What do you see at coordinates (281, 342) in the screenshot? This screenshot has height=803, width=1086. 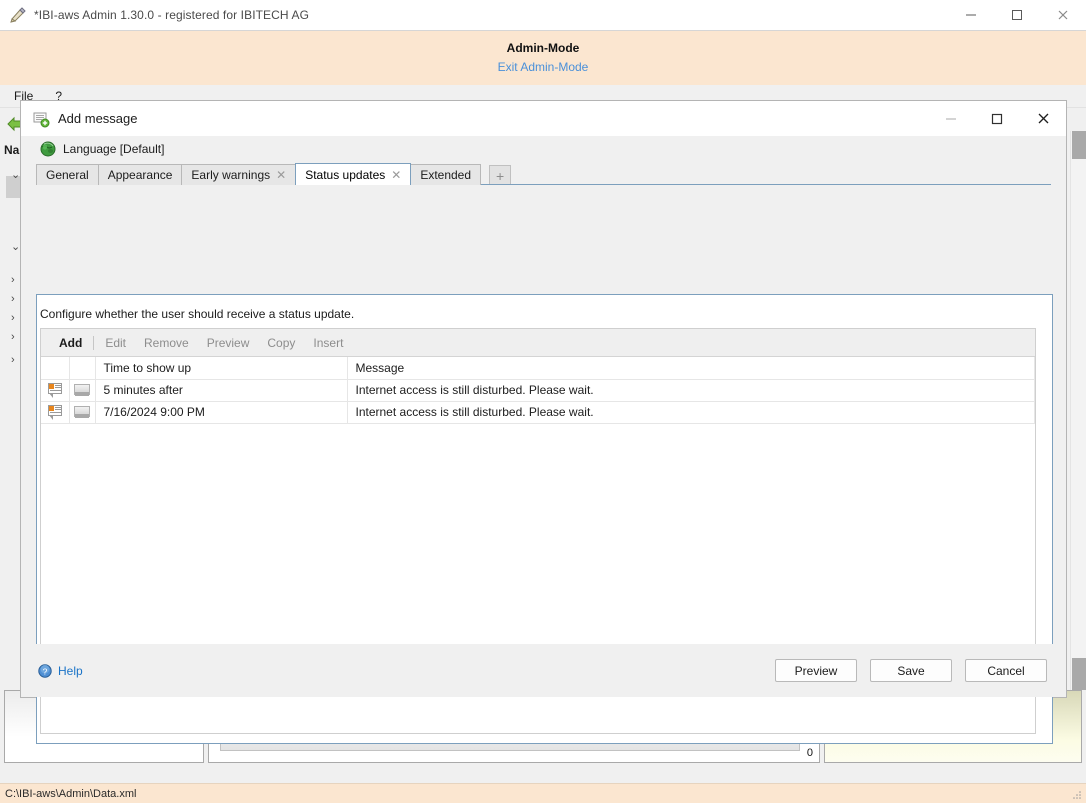 I see `copy-button: Copy` at bounding box center [281, 342].